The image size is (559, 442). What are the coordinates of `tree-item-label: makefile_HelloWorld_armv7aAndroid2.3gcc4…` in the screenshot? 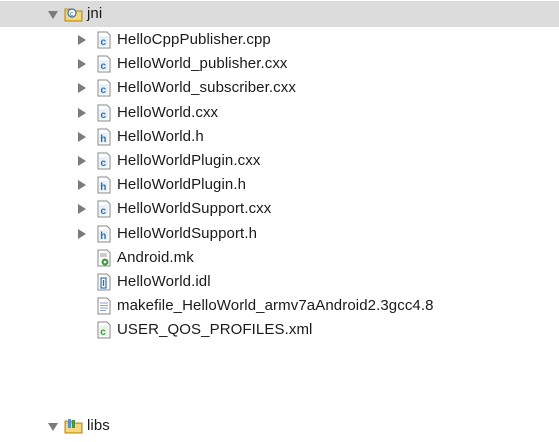 It's located at (275, 306).